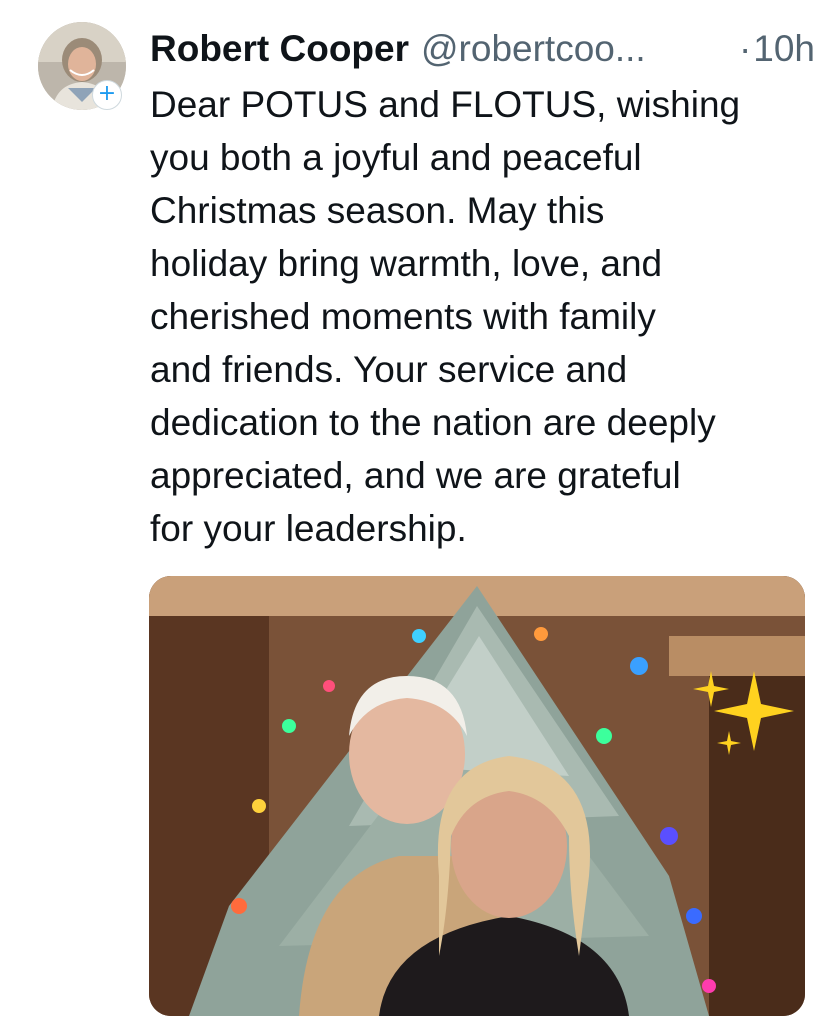 The image size is (836, 1016). What do you see at coordinates (279, 49) in the screenshot?
I see `author-name: Robert Cooper` at bounding box center [279, 49].